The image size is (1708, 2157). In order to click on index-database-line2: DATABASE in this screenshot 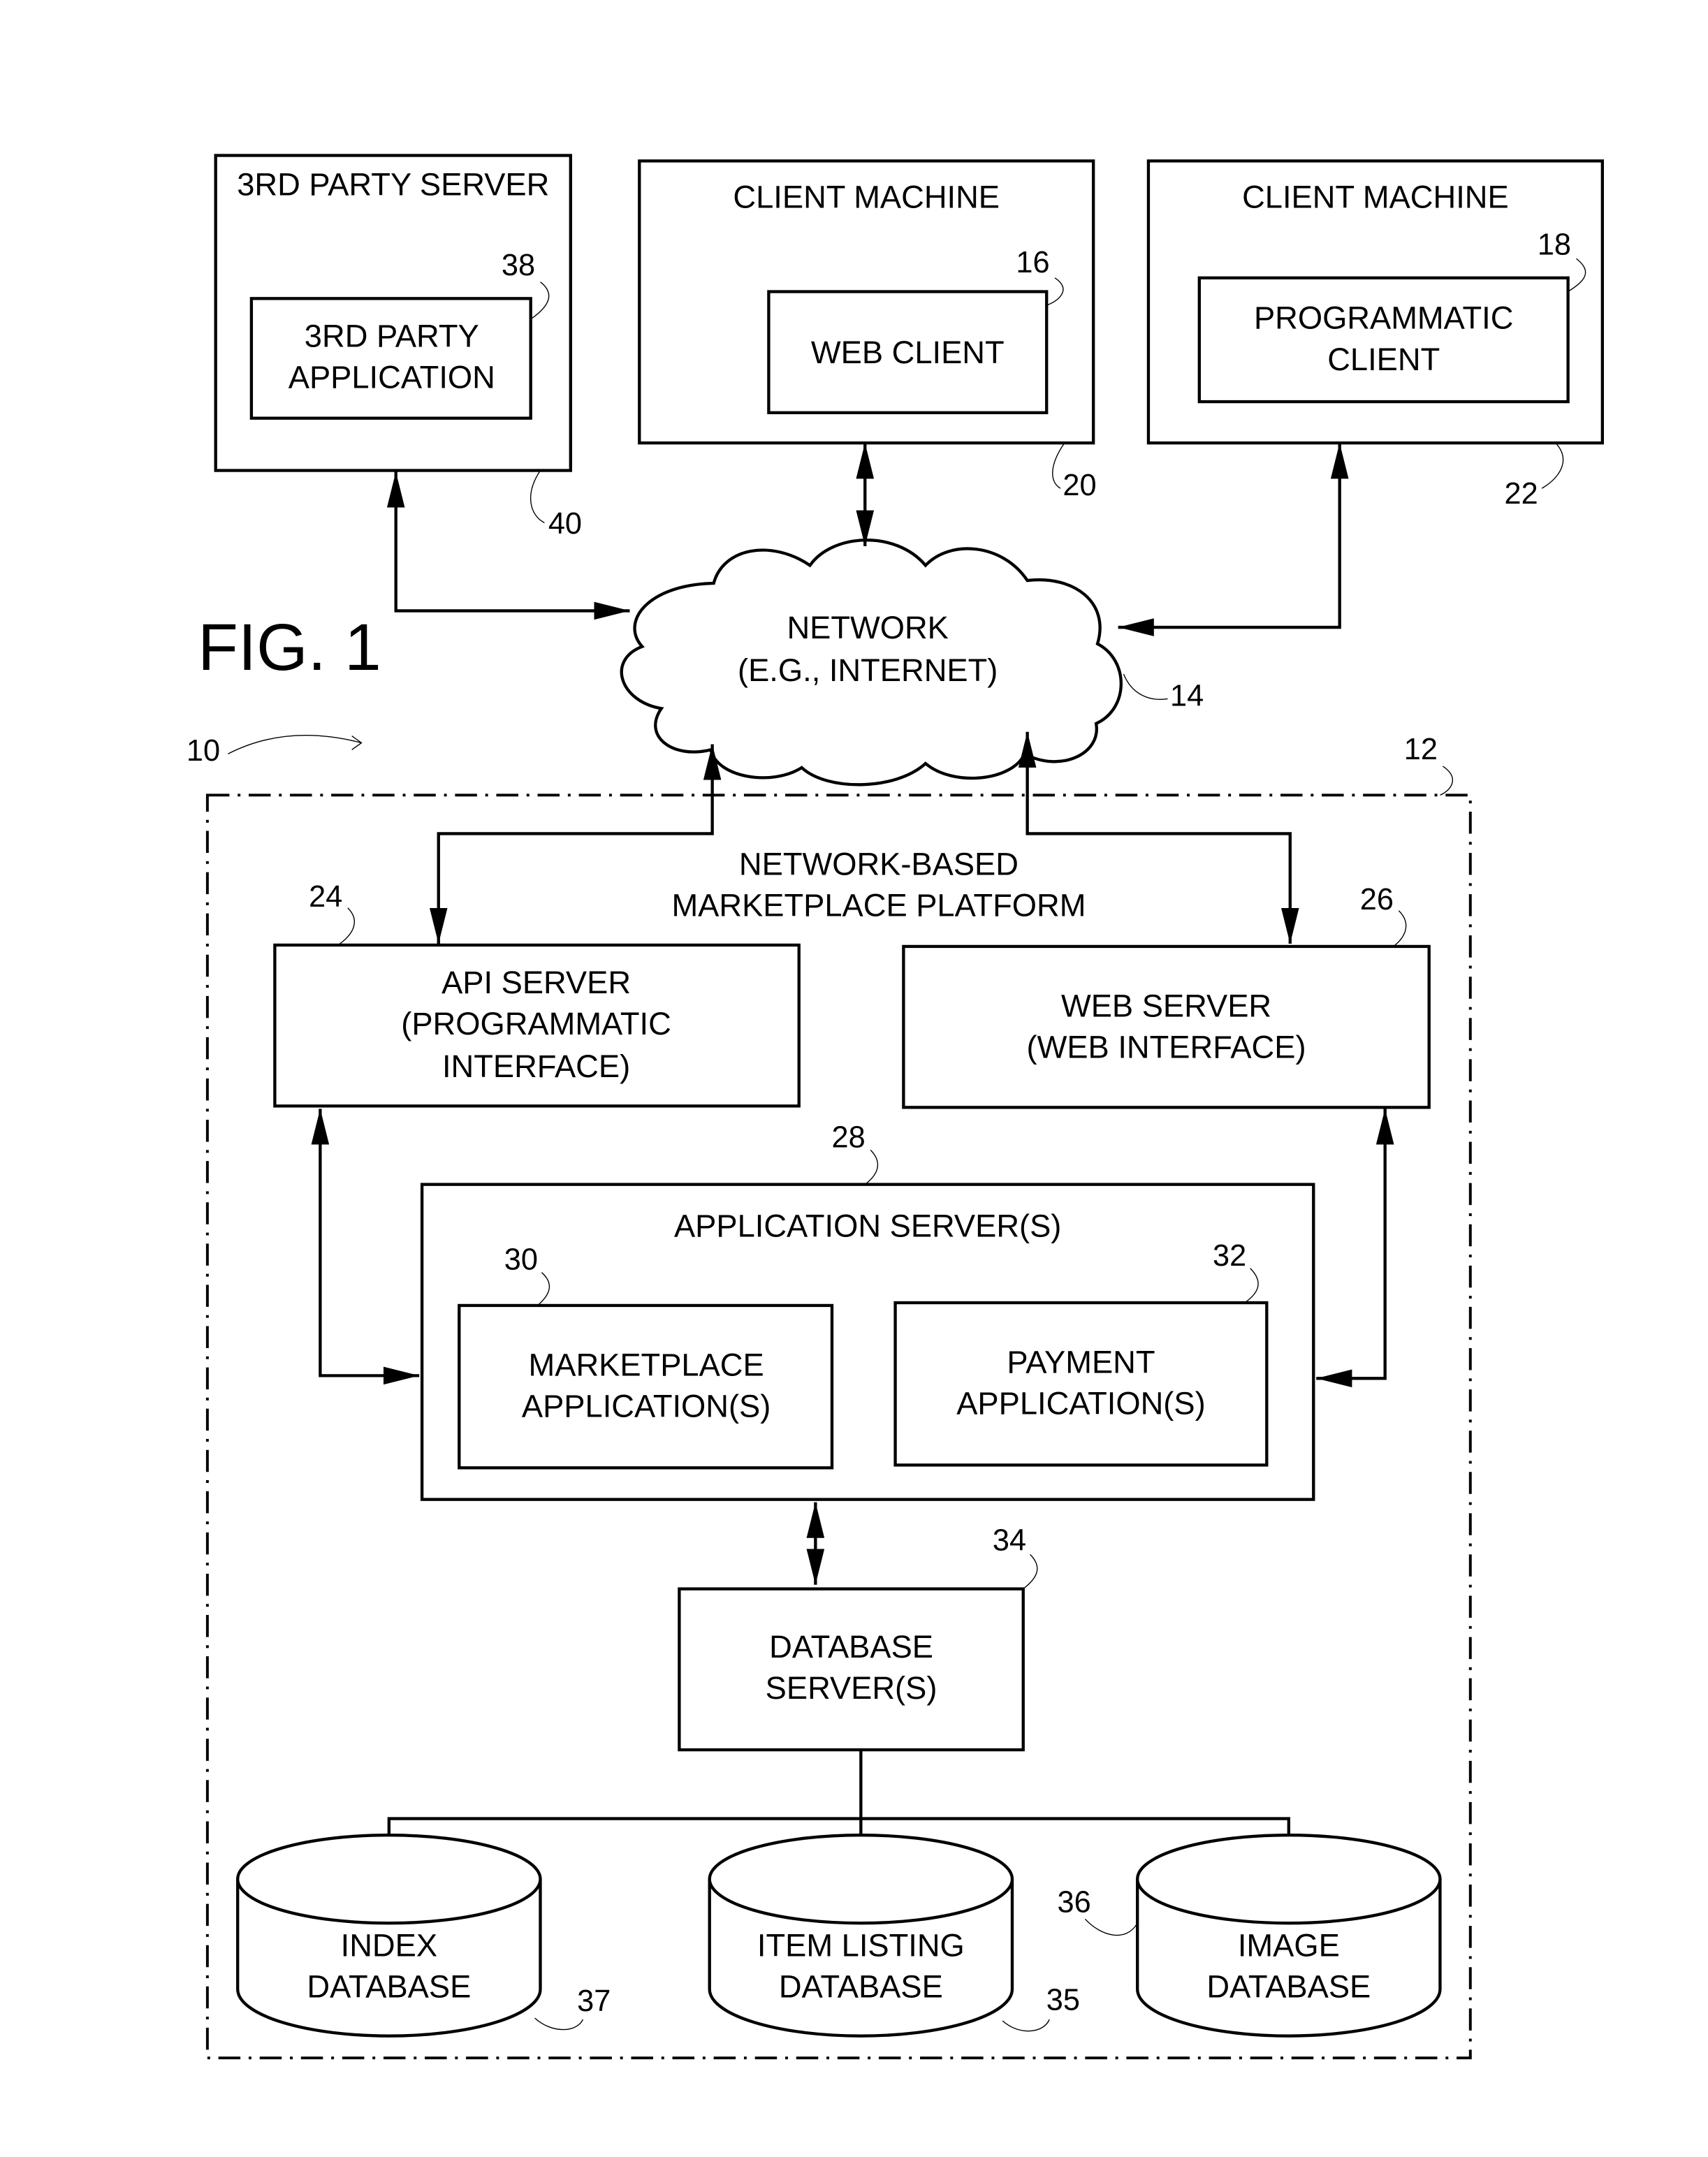, I will do `click(389, 1987)`.